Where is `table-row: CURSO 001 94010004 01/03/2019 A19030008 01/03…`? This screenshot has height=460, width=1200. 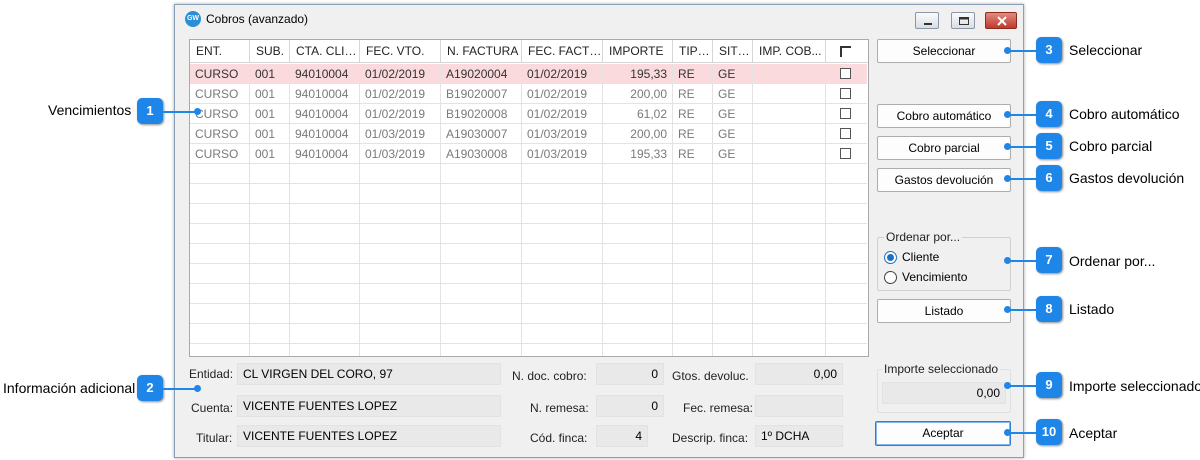
table-row: CURSO 001 94010004 01/03/2019 A19030008 01/03… is located at coordinates (528, 154).